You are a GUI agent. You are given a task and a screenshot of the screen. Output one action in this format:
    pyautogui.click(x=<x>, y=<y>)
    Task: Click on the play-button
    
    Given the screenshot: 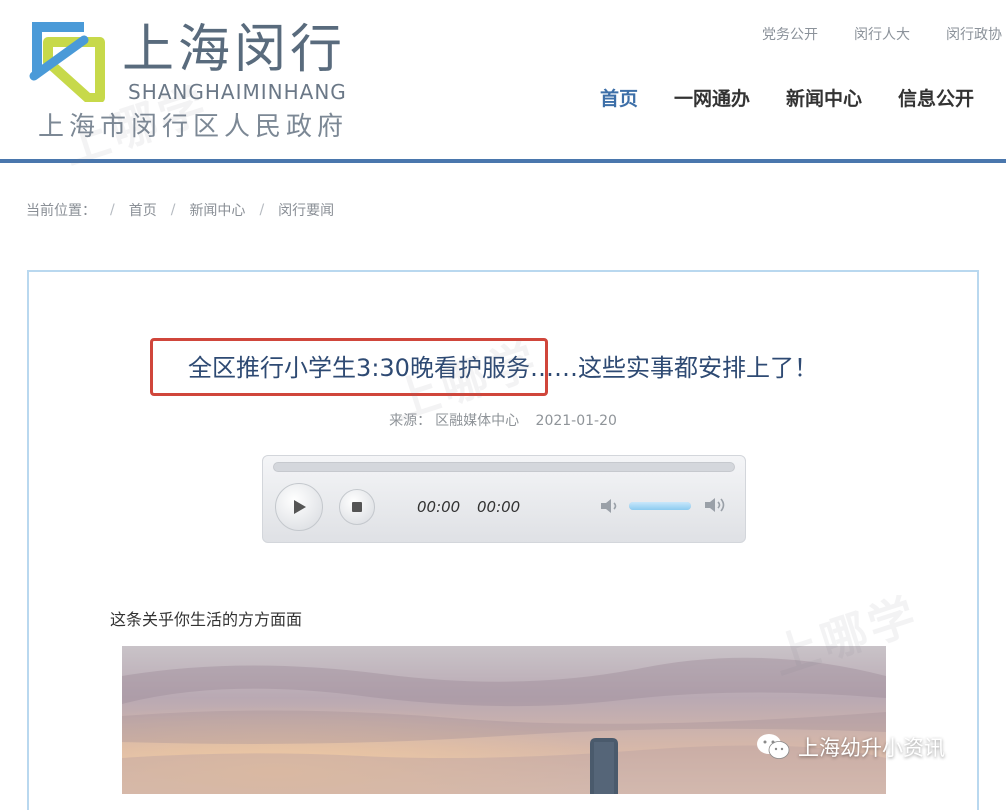 What is the action you would take?
    pyautogui.click(x=299, y=507)
    